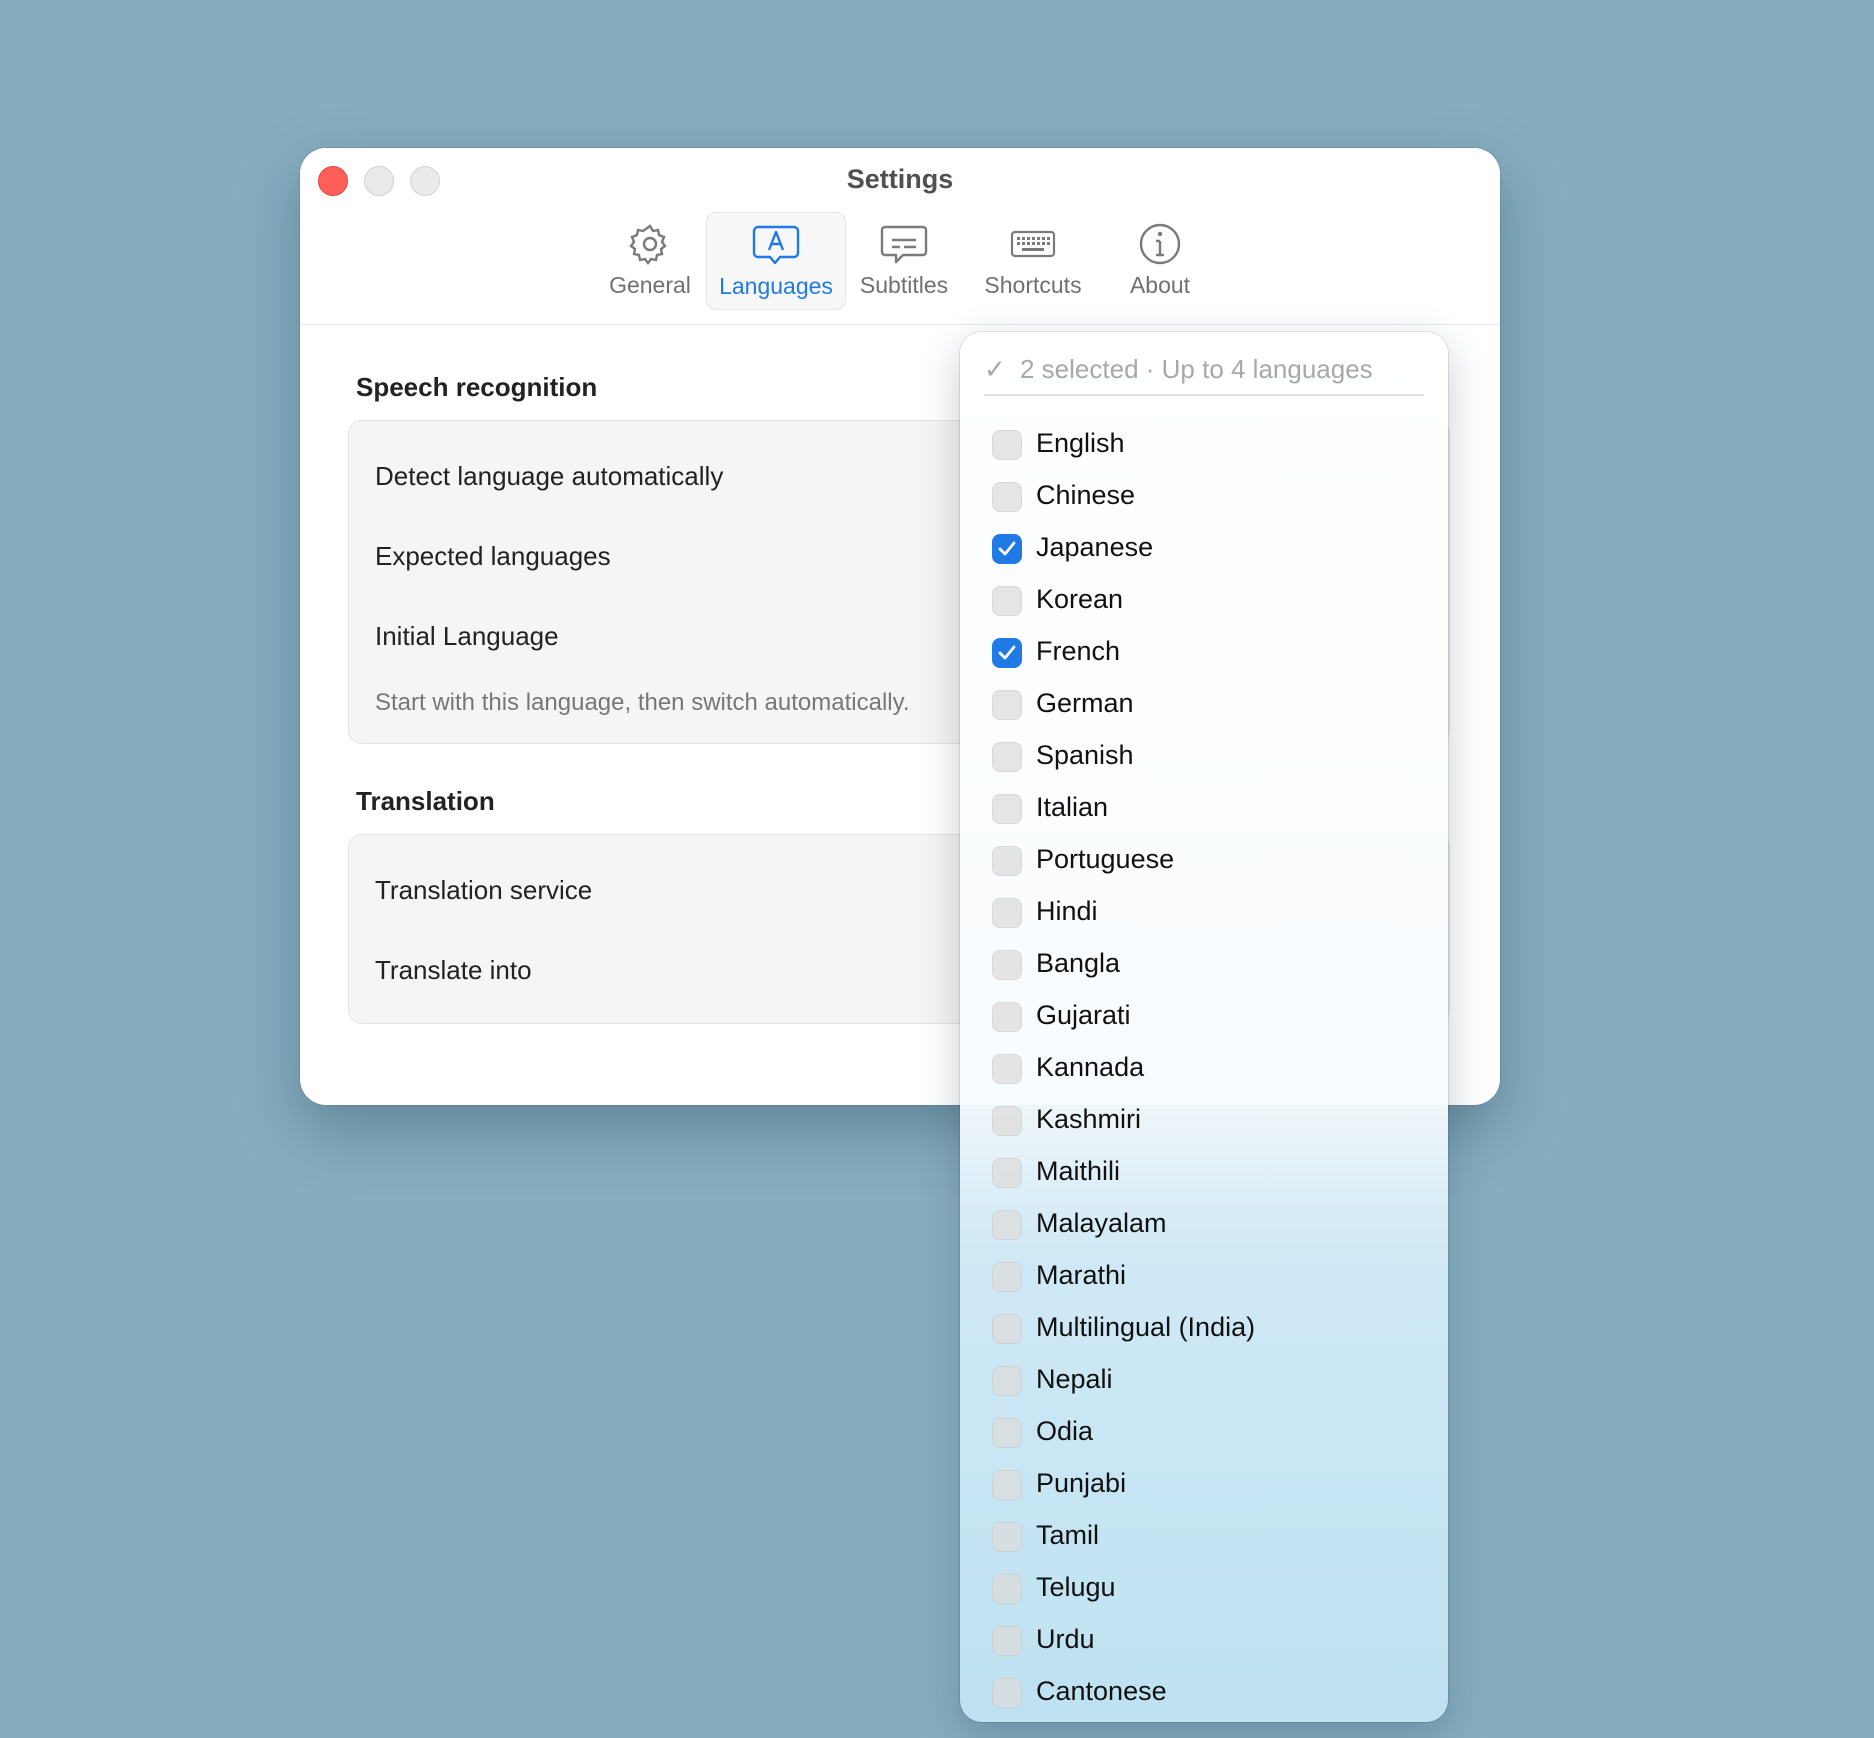 The height and width of the screenshot is (1738, 1874). What do you see at coordinates (1081, 1483) in the screenshot?
I see `language-option-label: Punjabi` at bounding box center [1081, 1483].